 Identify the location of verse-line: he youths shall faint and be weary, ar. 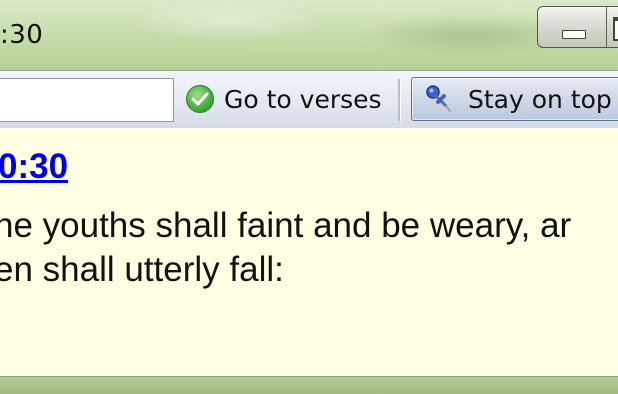
(286, 225).